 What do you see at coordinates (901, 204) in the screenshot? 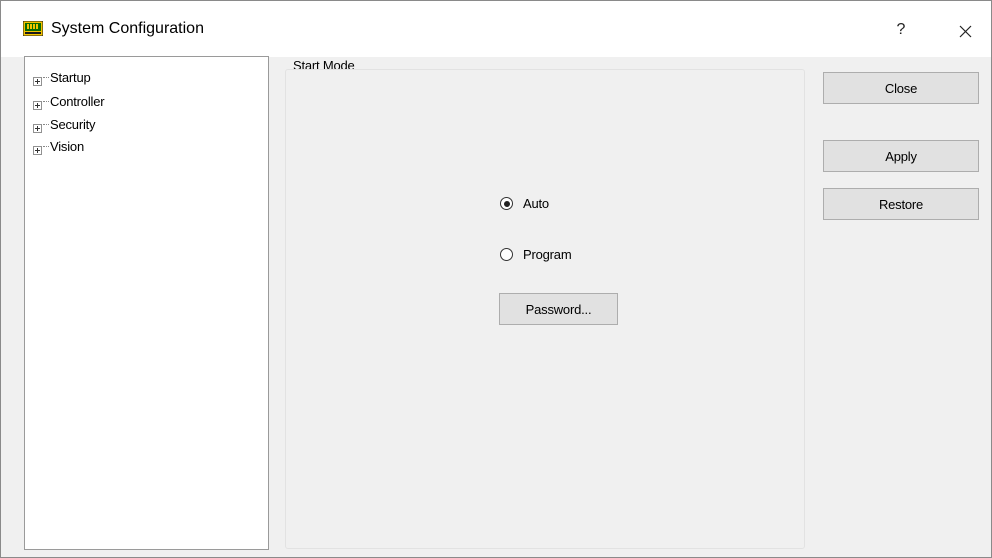
I see `restore-button: Restore` at bounding box center [901, 204].